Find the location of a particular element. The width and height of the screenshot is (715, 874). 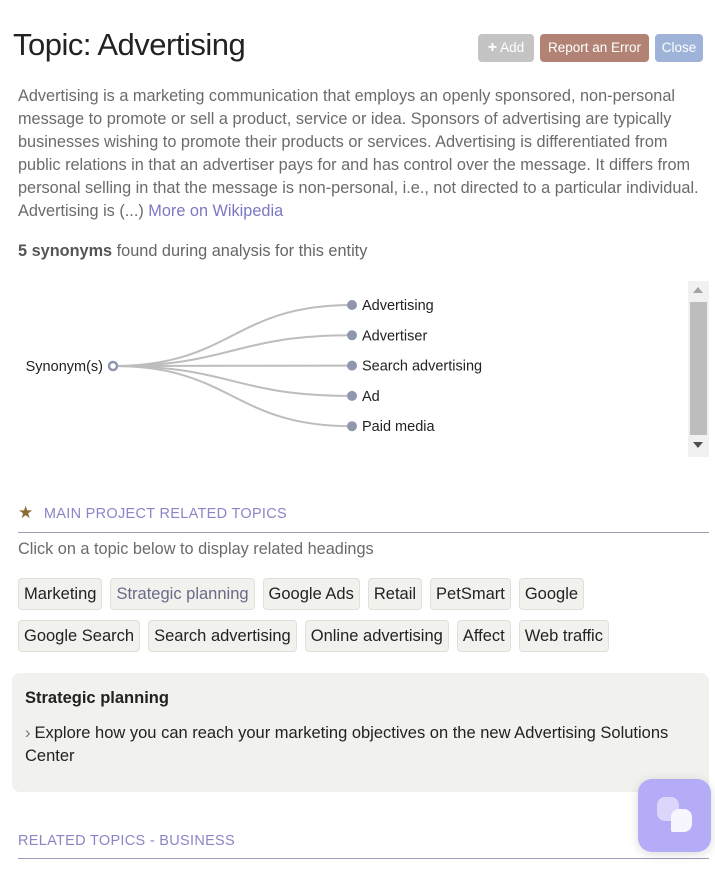

tree-scrollbar is located at coordinates (698, 369).